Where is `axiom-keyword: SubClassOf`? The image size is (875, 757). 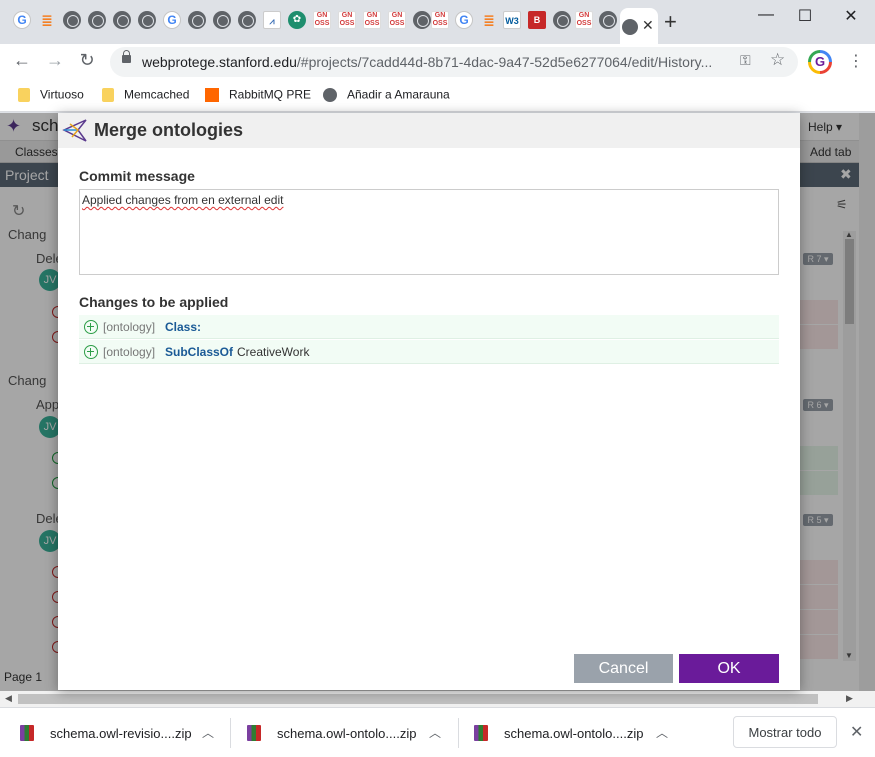
axiom-keyword: SubClassOf is located at coordinates (199, 352).